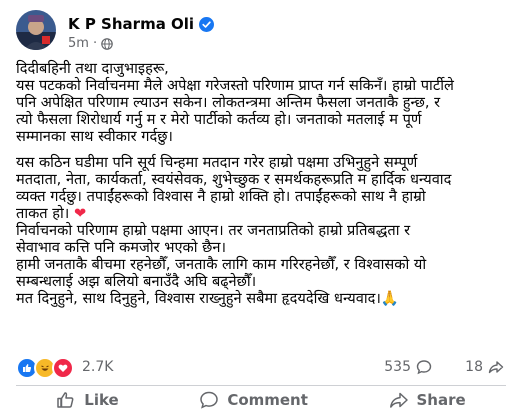 The width and height of the screenshot is (522, 412). What do you see at coordinates (90, 43) in the screenshot?
I see `post-meta: 5m ·` at bounding box center [90, 43].